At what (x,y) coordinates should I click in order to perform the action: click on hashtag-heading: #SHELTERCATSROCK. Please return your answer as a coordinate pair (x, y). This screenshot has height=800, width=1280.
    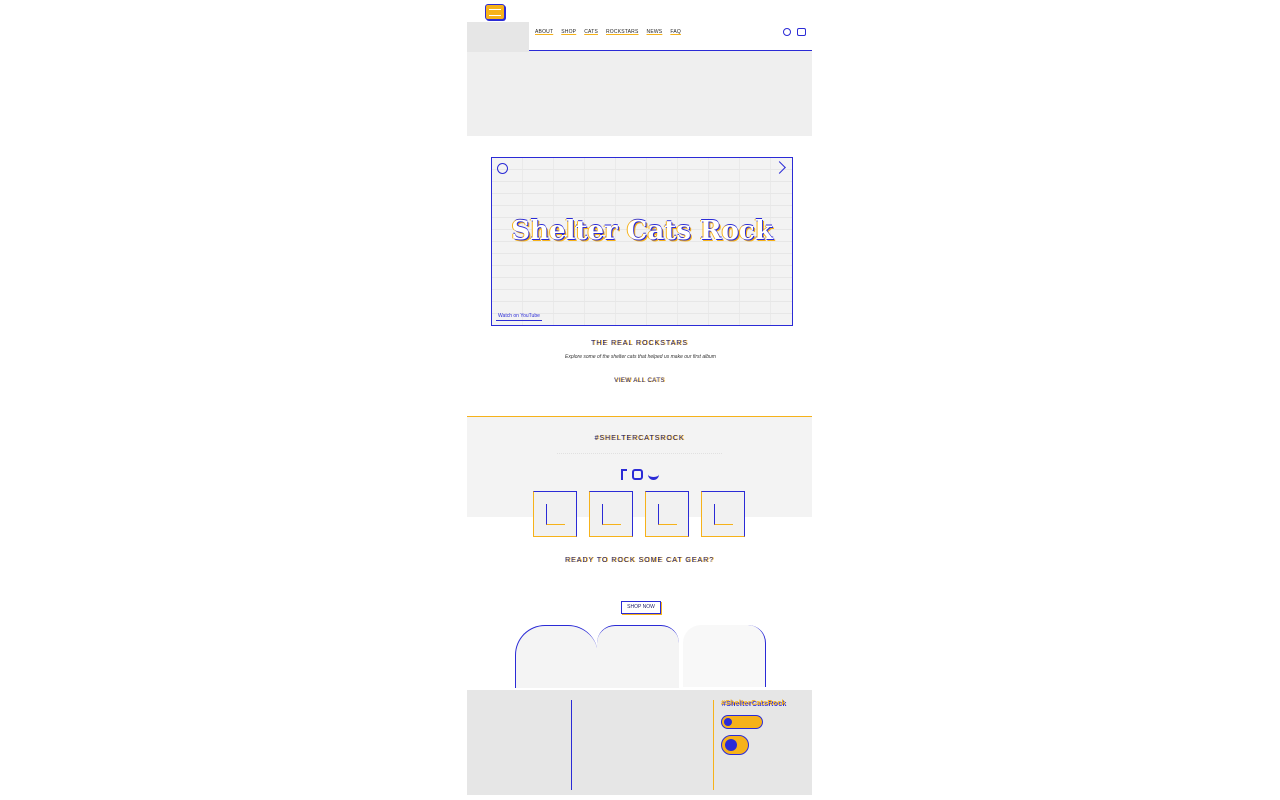
    Looking at the image, I should click on (639, 438).